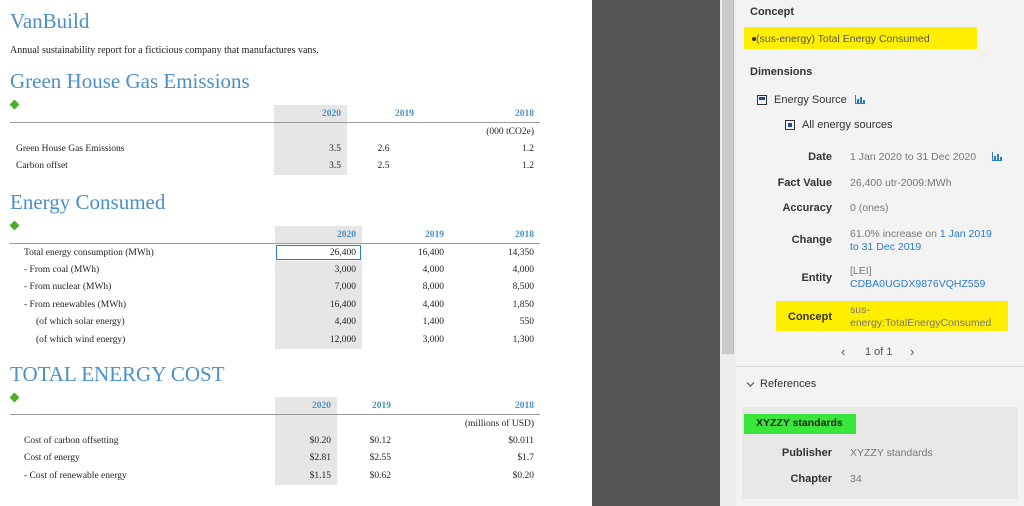  Describe the element at coordinates (885, 247) in the screenshot. I see `change-period-link-end: to 31 Dec 2019` at that location.